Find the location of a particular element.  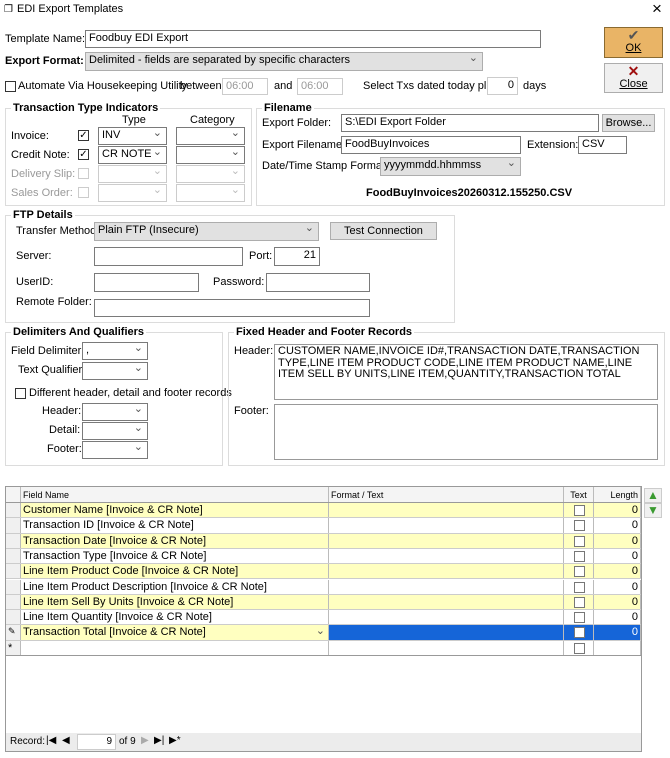

txn-type-checkbox: ✓ is located at coordinates (83, 135).